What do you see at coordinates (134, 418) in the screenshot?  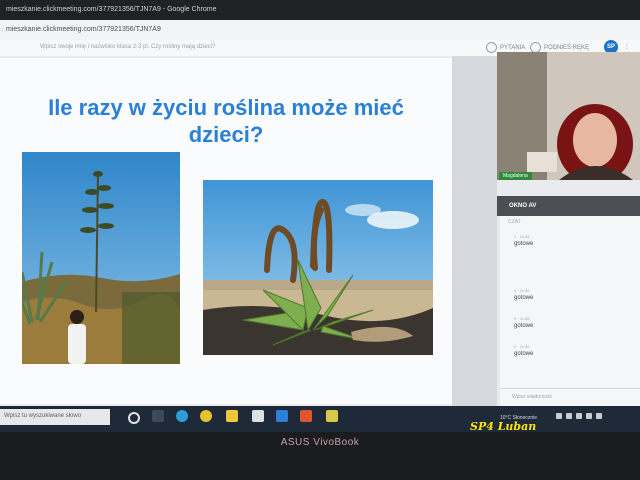 I see `cortana-icon` at bounding box center [134, 418].